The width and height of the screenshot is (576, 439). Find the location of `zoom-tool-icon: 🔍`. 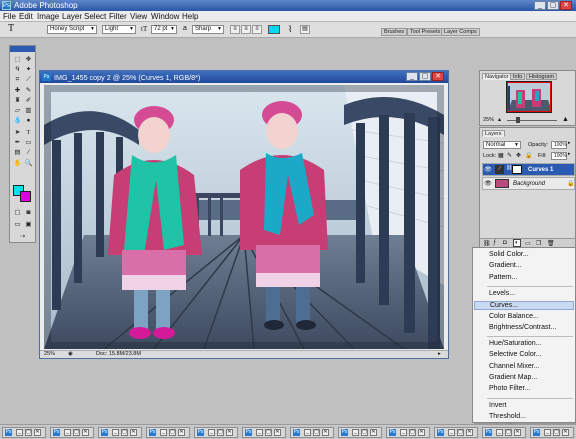

zoom-tool-icon: 🔍 is located at coordinates (28, 163).